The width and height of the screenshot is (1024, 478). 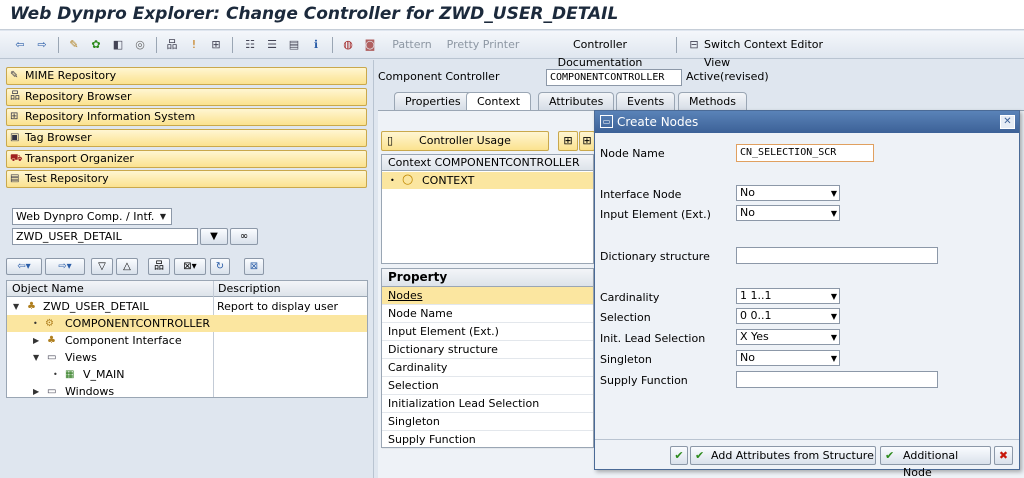 I want to click on dialog-title: Create Nodes, so click(x=658, y=122).